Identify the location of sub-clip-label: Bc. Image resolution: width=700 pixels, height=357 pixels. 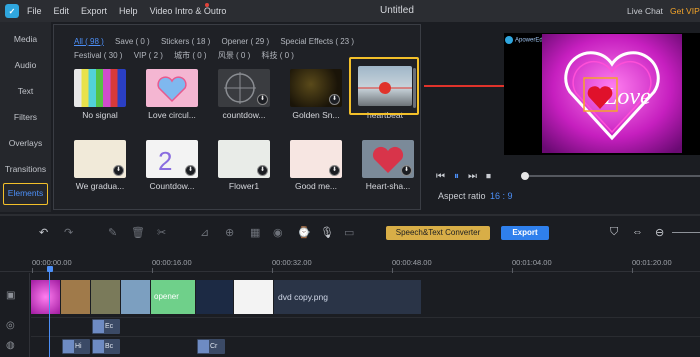
(109, 346).